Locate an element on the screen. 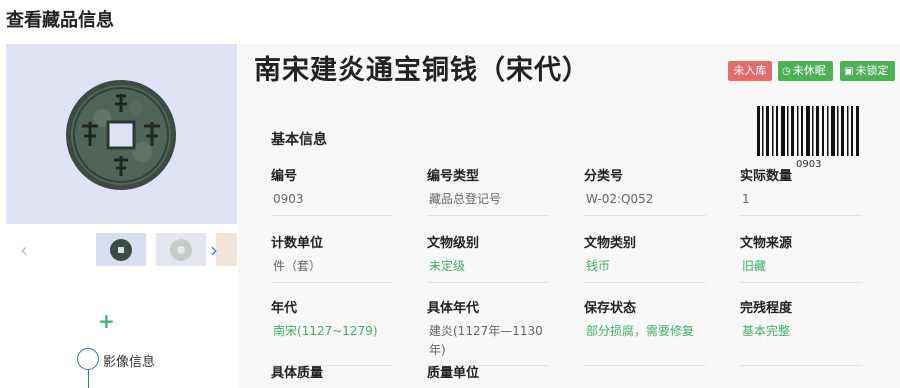 This screenshot has height=388, width=900. completeness-label: 完残程度 is located at coordinates (766, 308).